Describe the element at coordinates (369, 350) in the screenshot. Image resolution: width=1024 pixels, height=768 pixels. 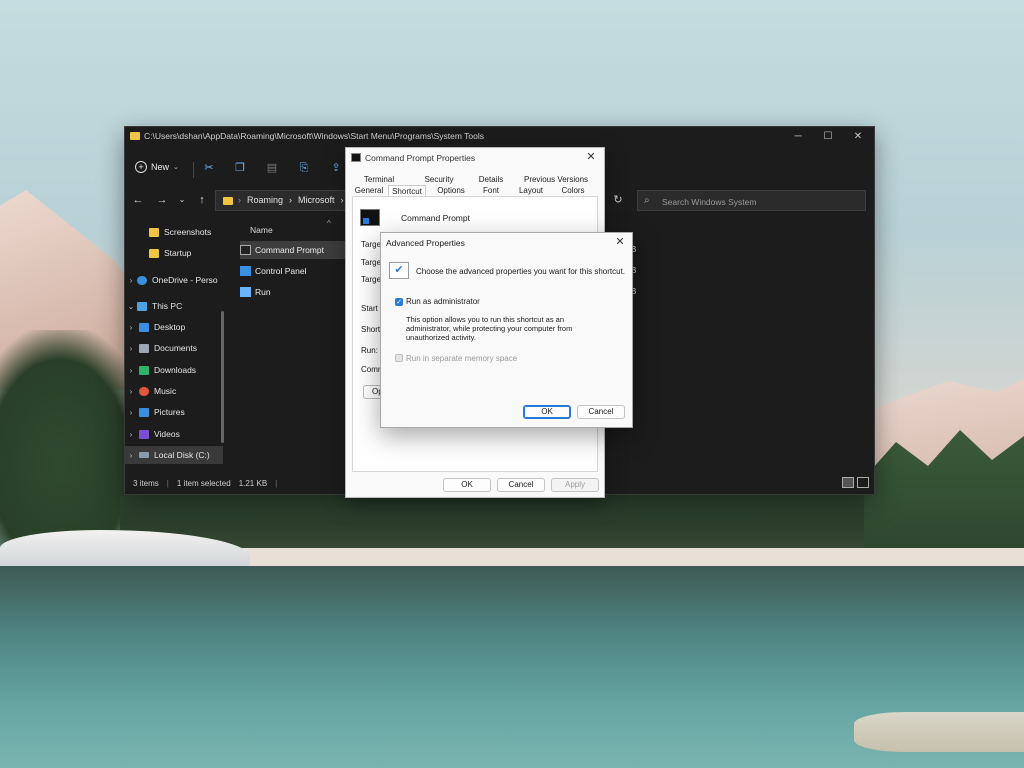
I see `run-label: Run:` at that location.